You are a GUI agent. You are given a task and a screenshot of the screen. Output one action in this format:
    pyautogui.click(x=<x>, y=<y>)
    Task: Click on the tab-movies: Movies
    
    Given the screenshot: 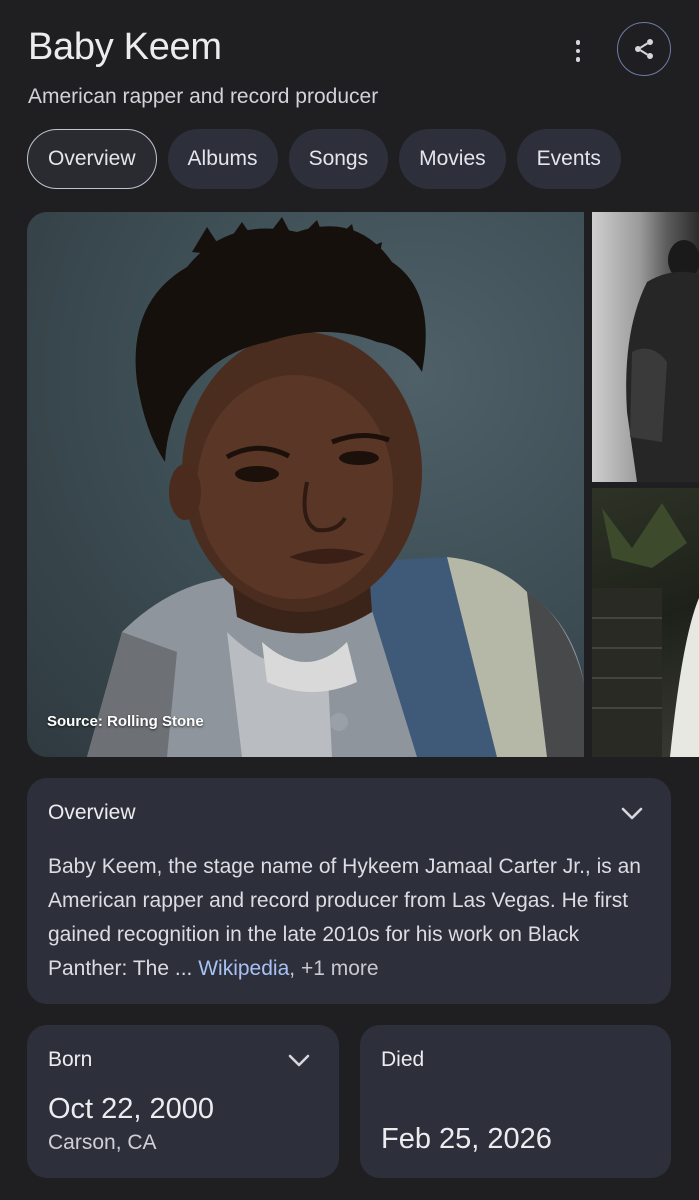 What is the action you would take?
    pyautogui.click(x=452, y=159)
    